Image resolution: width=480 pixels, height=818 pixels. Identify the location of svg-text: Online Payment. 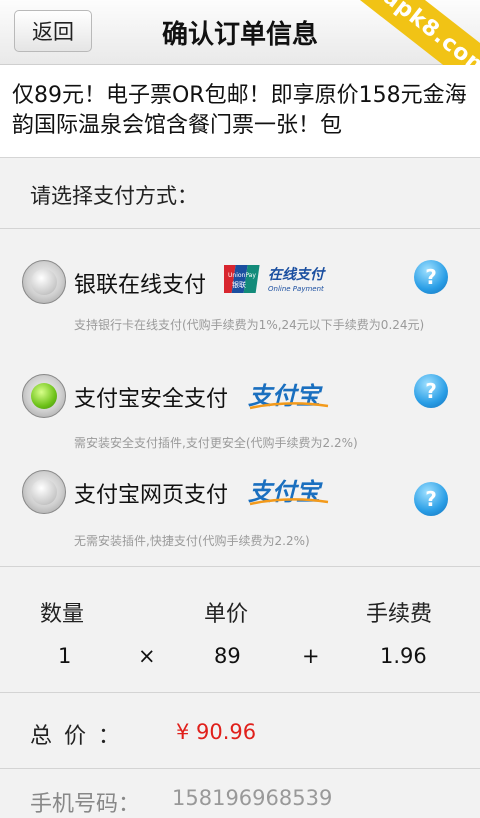
(296, 289).